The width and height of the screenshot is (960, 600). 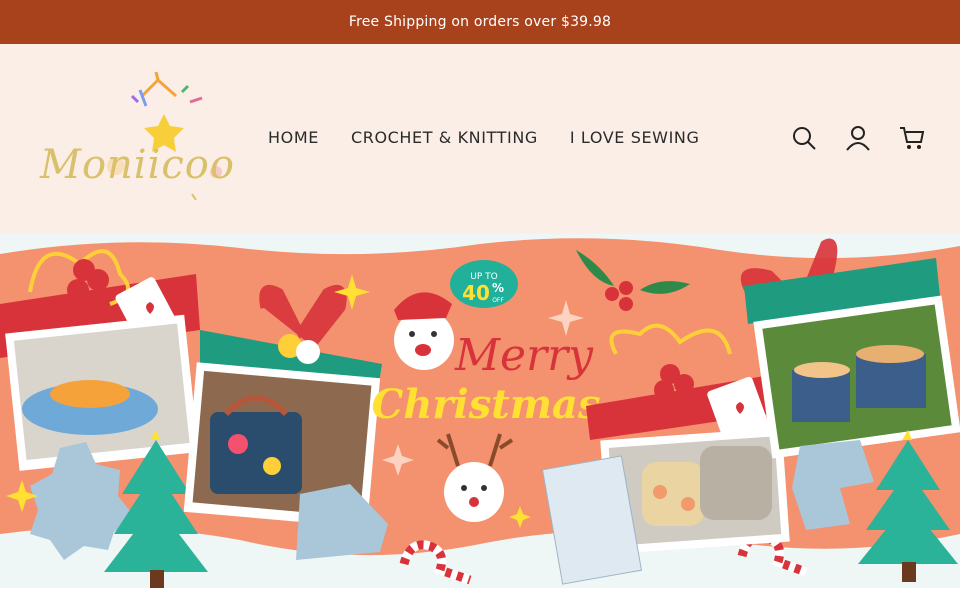 What do you see at coordinates (498, 288) in the screenshot?
I see `badge-percent: %` at bounding box center [498, 288].